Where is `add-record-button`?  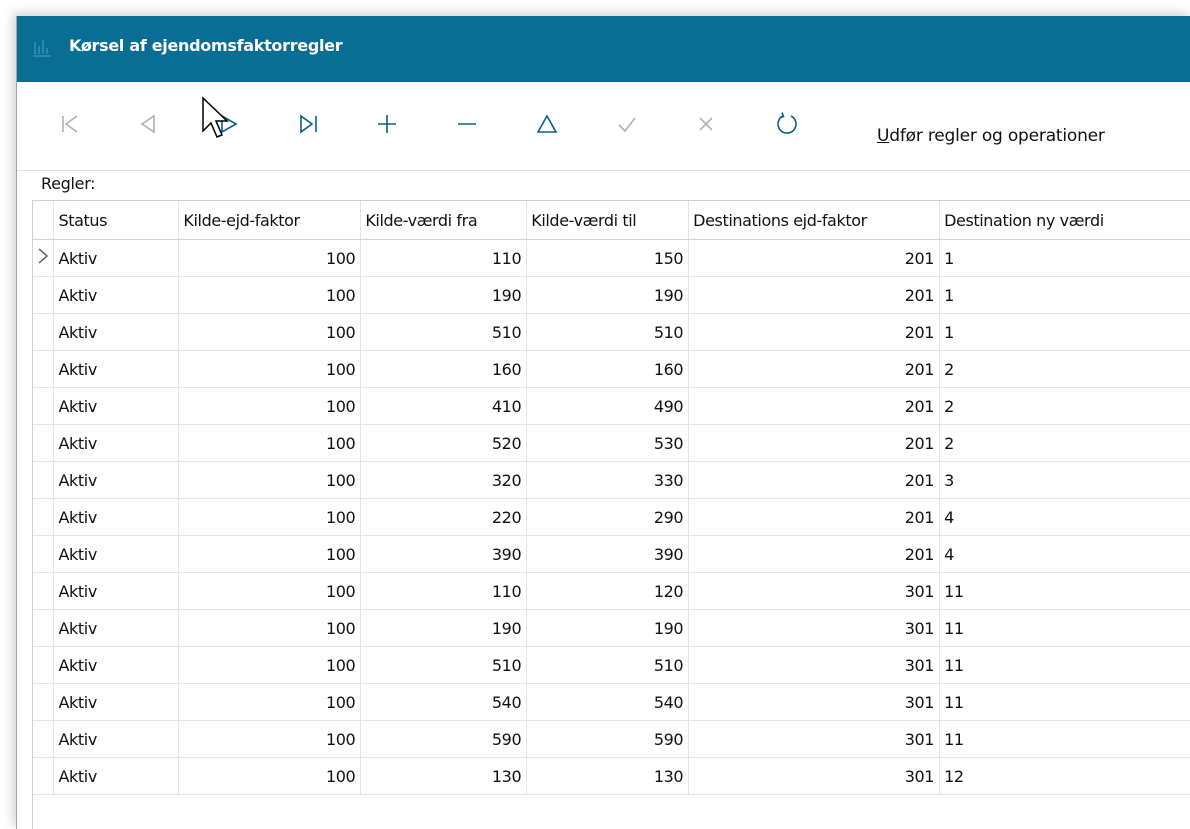
add-record-button is located at coordinates (387, 126).